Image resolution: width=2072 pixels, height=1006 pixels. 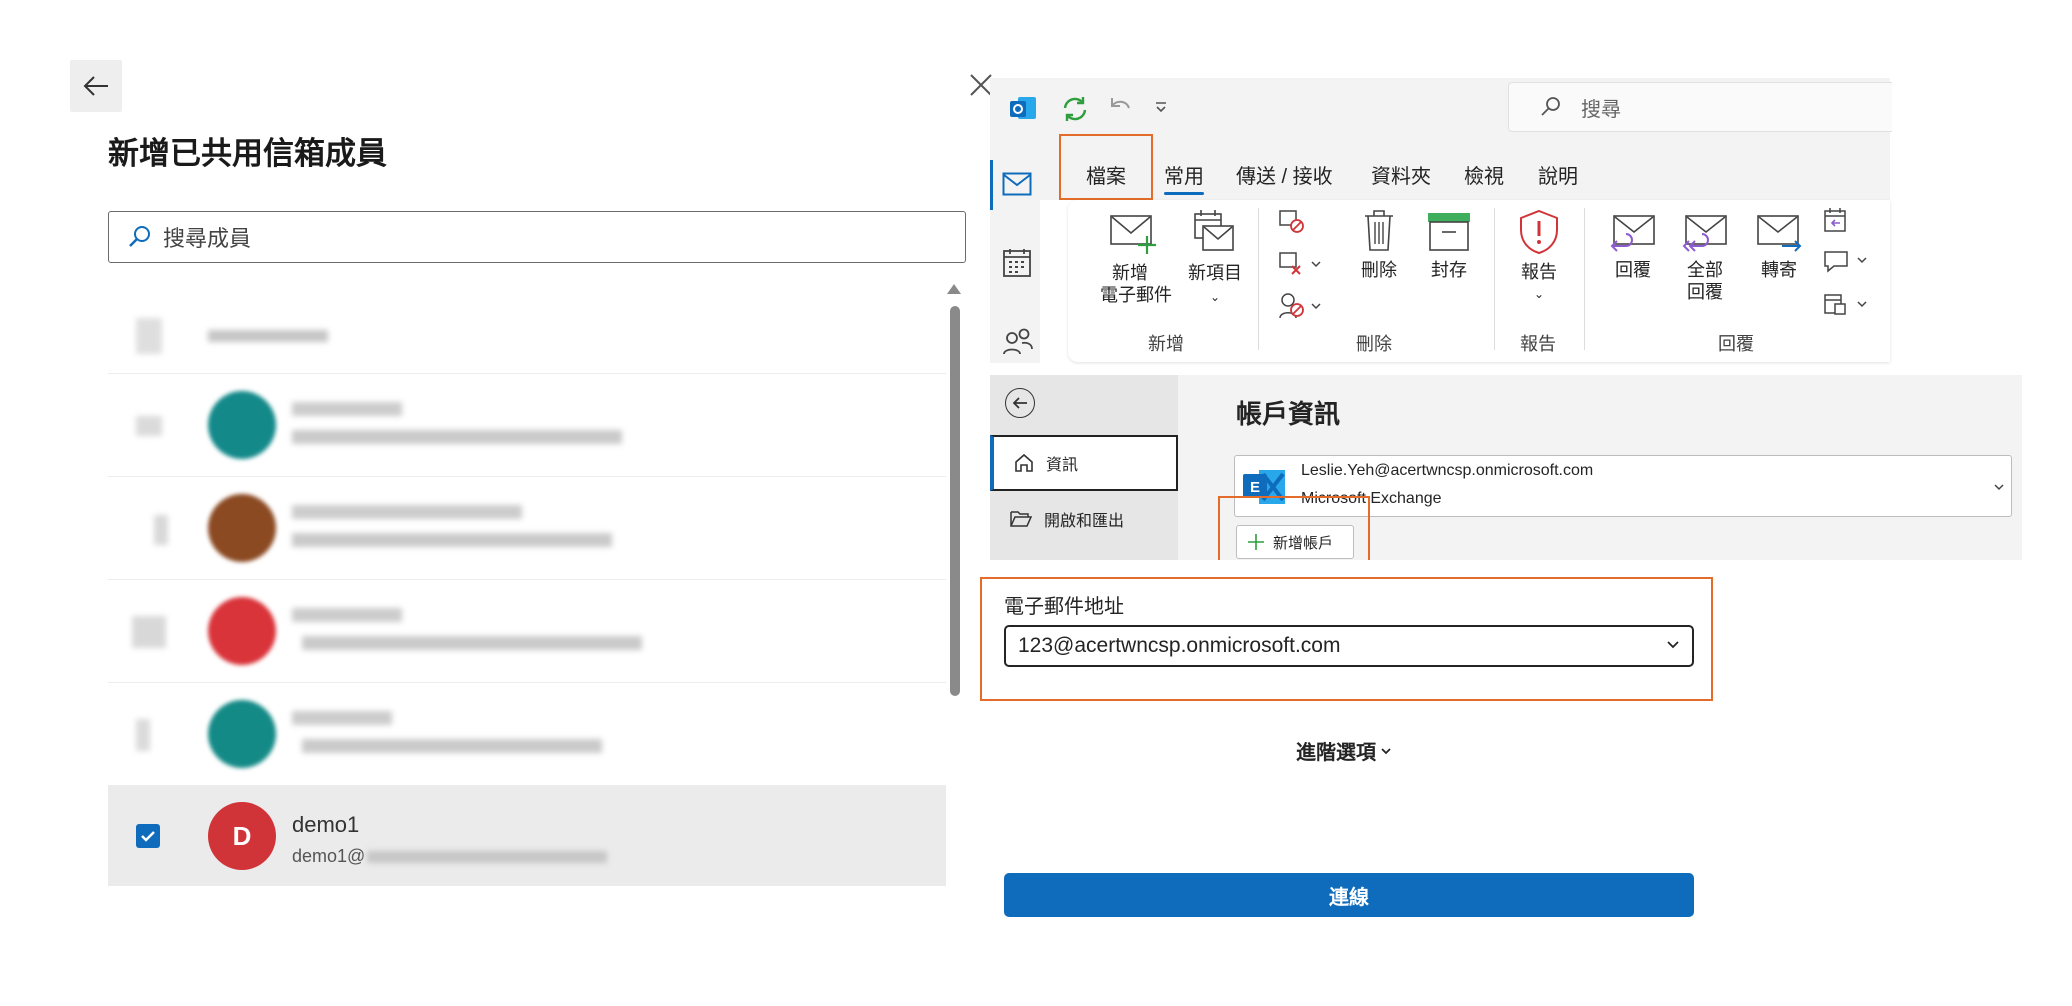 What do you see at coordinates (1999, 487) in the screenshot?
I see `chevron-down-icon` at bounding box center [1999, 487].